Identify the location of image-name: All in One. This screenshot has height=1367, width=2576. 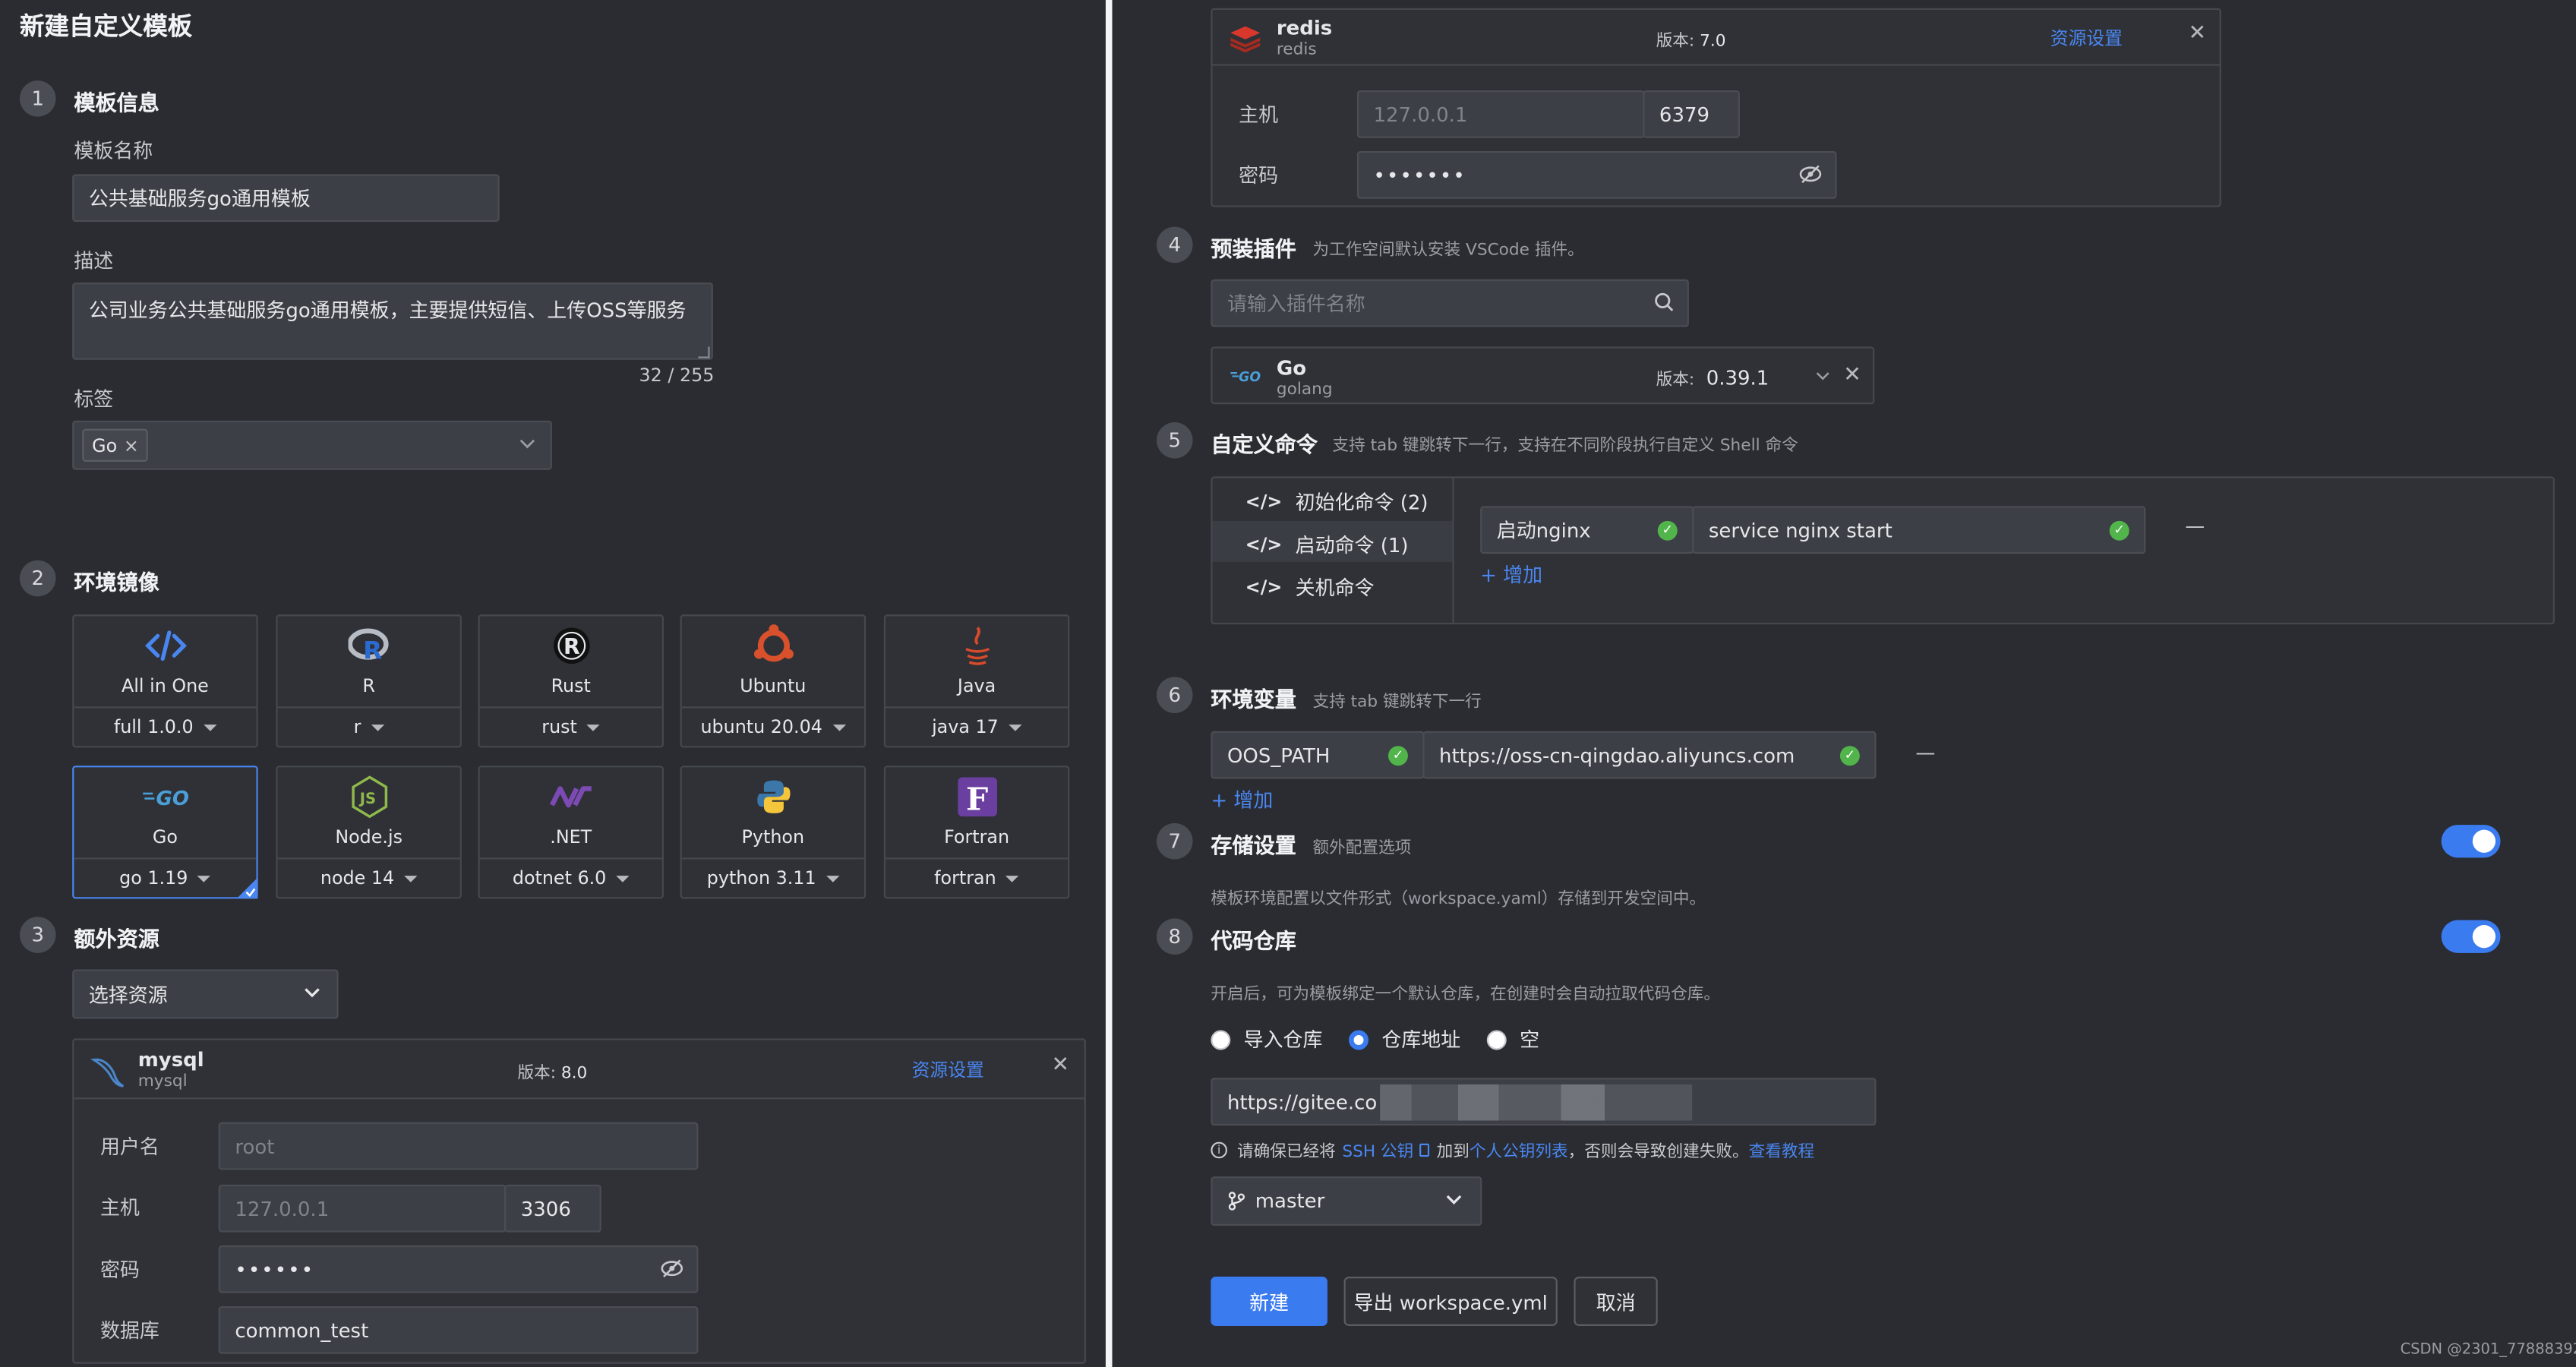
(165, 686).